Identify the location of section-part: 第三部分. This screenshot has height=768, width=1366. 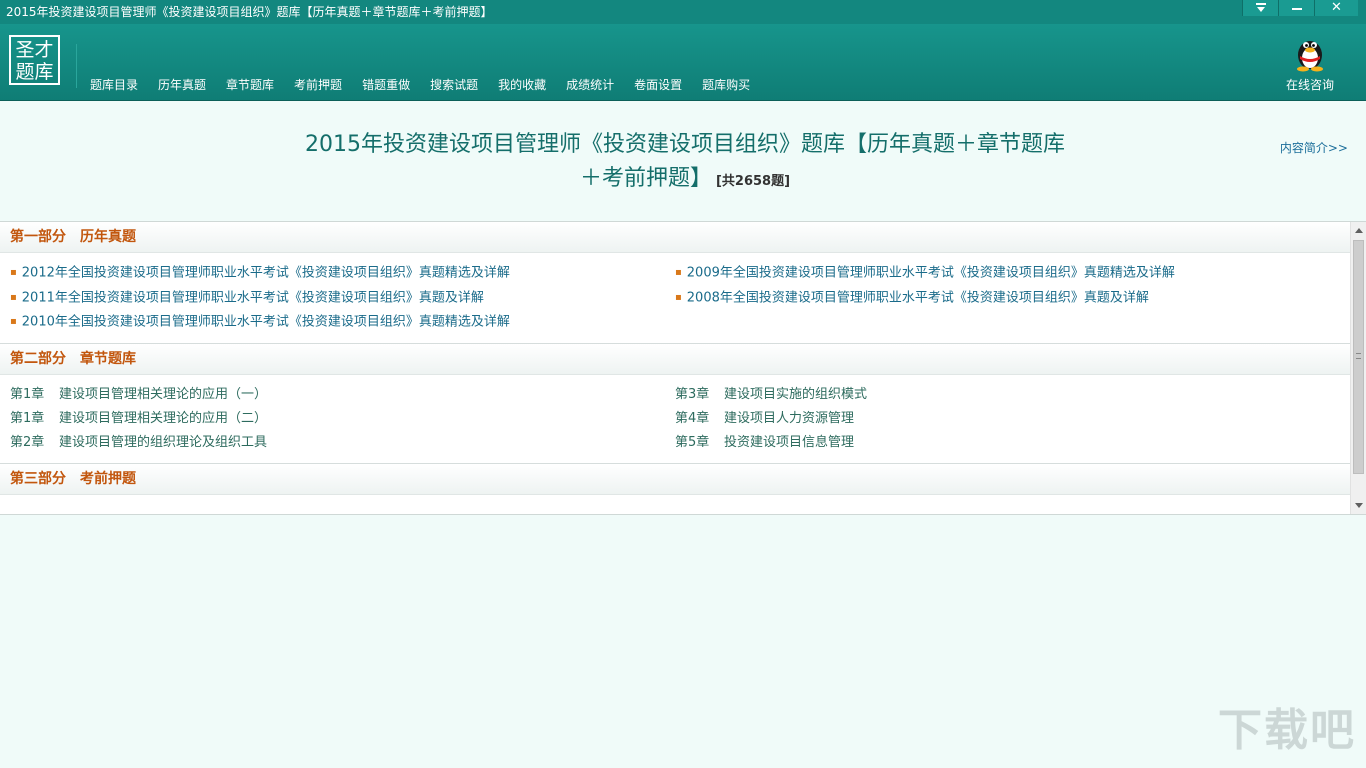
(38, 478).